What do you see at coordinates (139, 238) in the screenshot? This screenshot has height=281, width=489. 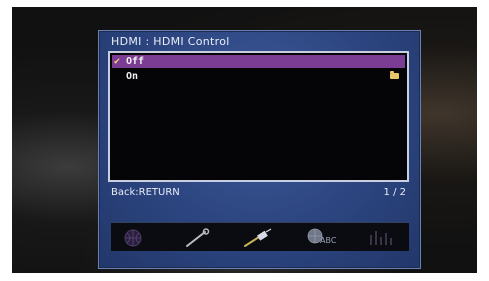 I see `globe-icon` at bounding box center [139, 238].